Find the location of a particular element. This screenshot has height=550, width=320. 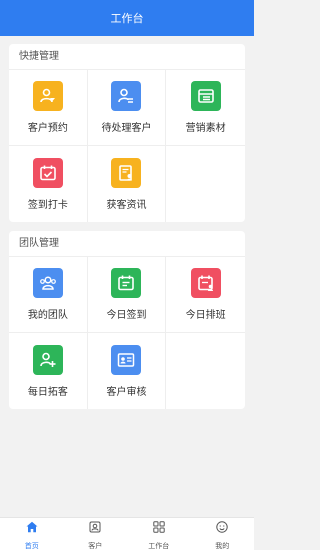

leads-info-icon is located at coordinates (126, 172).